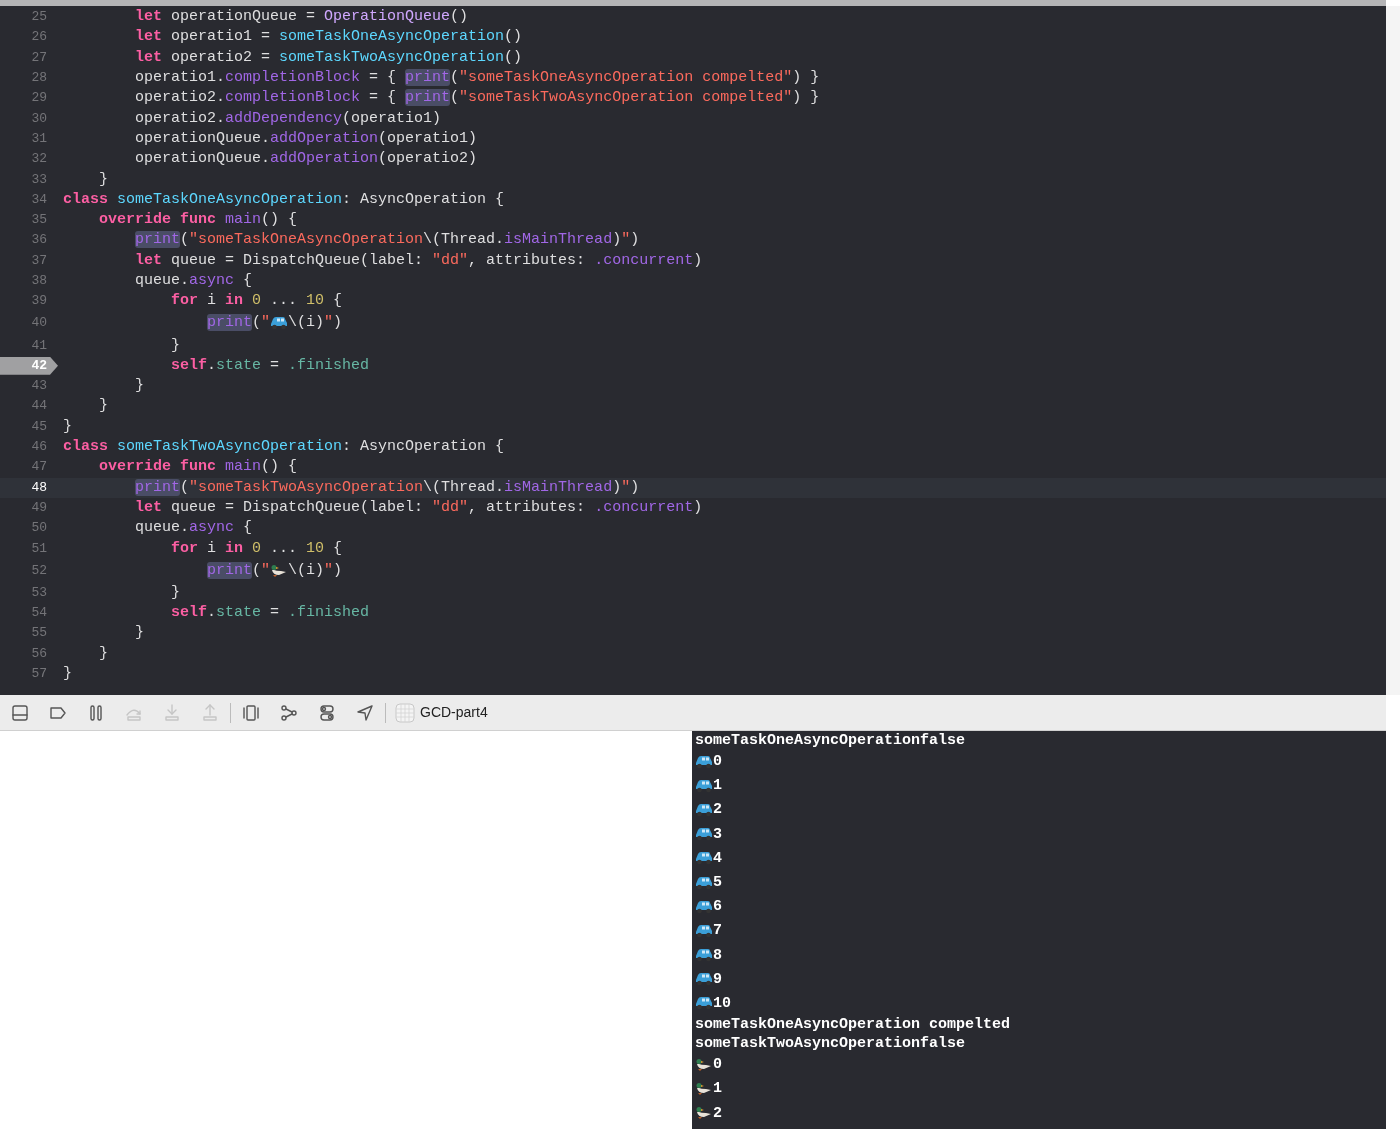 The width and height of the screenshot is (1400, 1129). What do you see at coordinates (39, 406) in the screenshot?
I see `line-number: 44` at bounding box center [39, 406].